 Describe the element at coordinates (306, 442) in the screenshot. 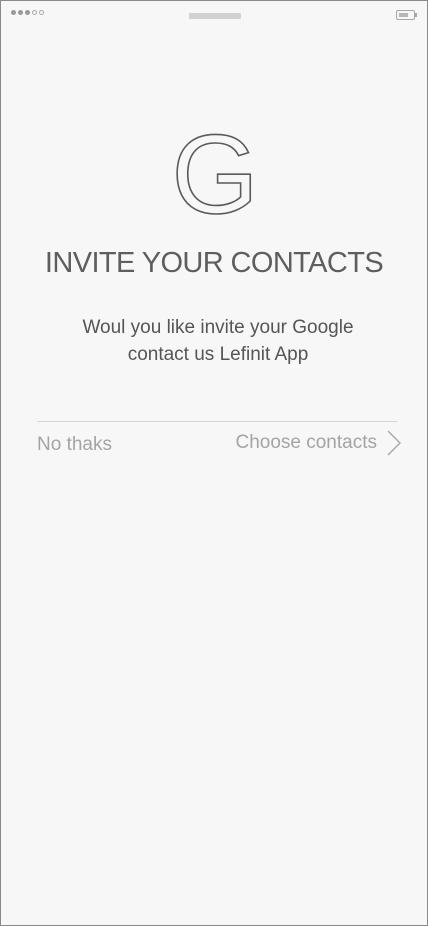

I see `choose-contacts-label: Choose contacts` at that location.